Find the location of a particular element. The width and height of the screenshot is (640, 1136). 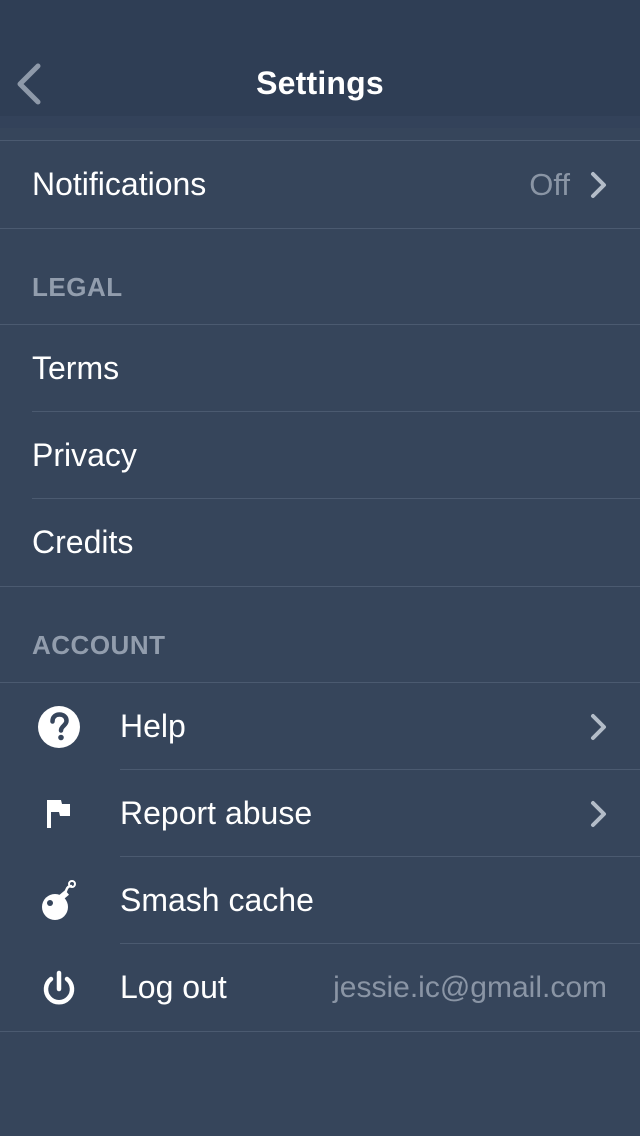

help-icon is located at coordinates (59, 727).